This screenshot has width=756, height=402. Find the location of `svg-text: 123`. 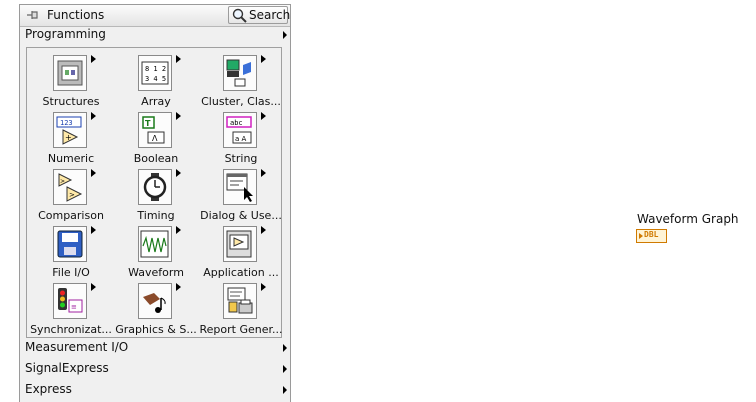

svg-text: 123 is located at coordinates (66, 123).